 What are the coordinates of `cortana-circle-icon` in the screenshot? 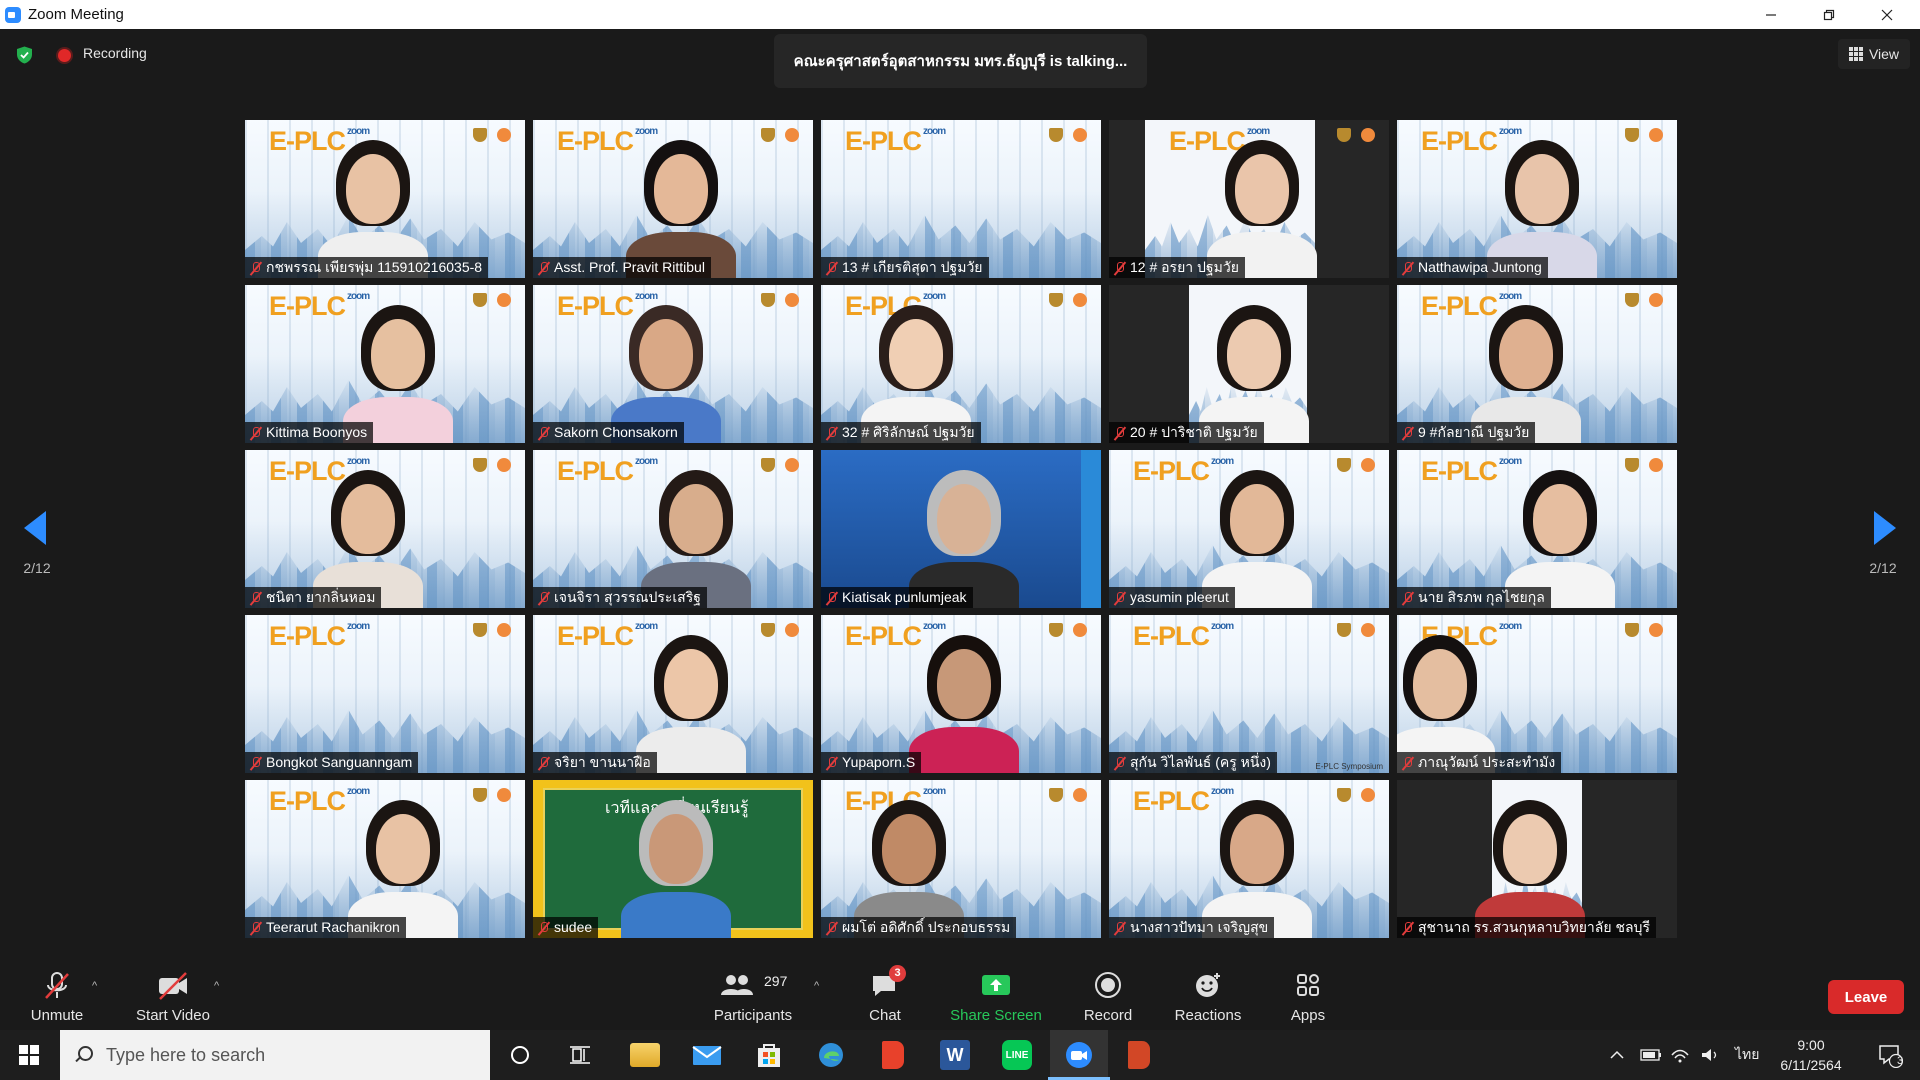 It's located at (520, 1055).